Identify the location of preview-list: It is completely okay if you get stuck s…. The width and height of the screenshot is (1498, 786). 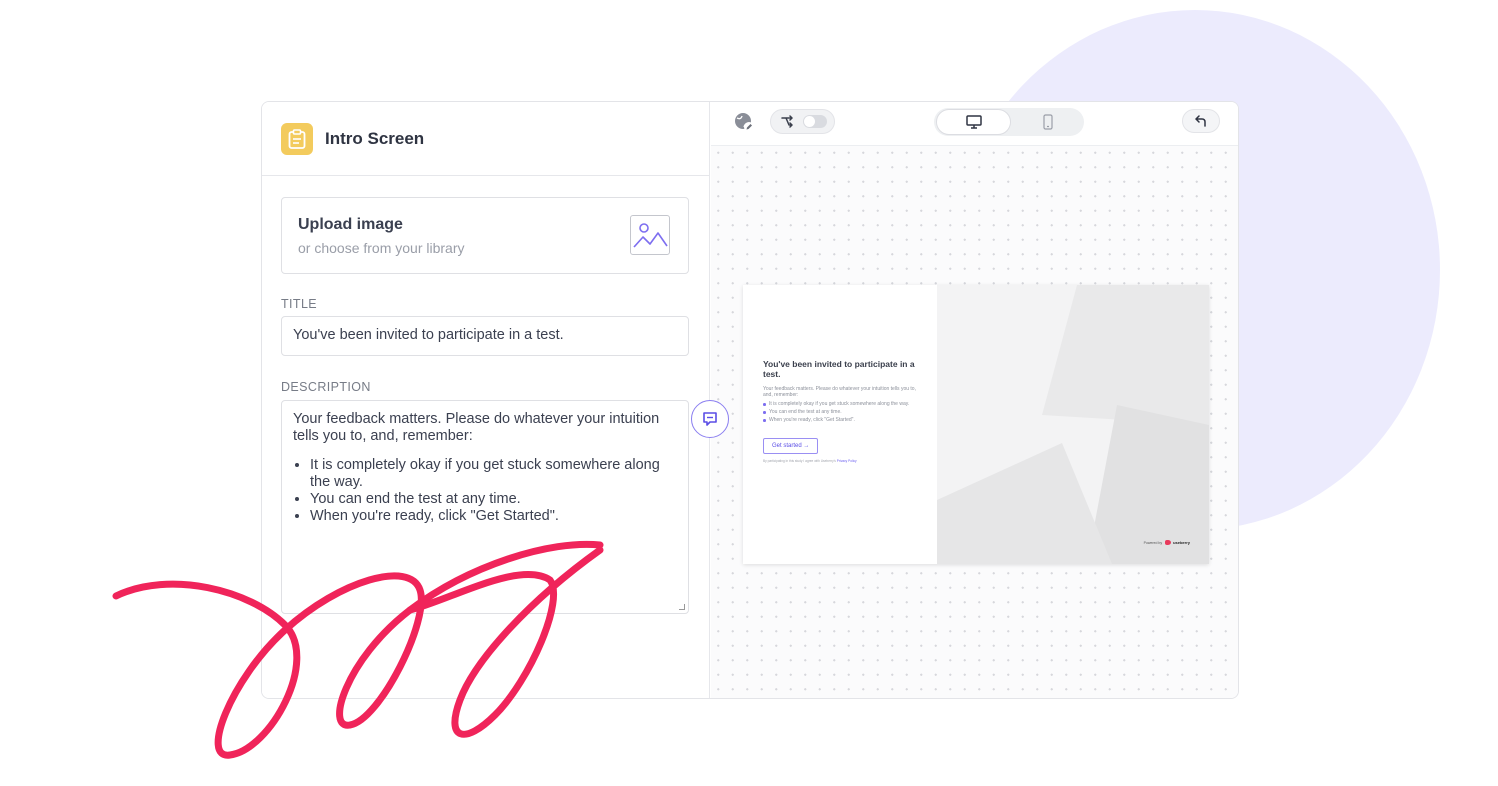
(843, 412).